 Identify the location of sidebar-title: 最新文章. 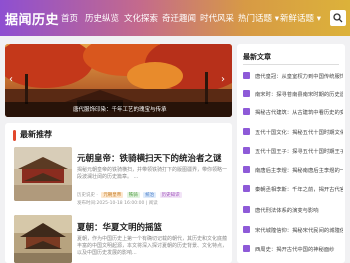
(257, 57).